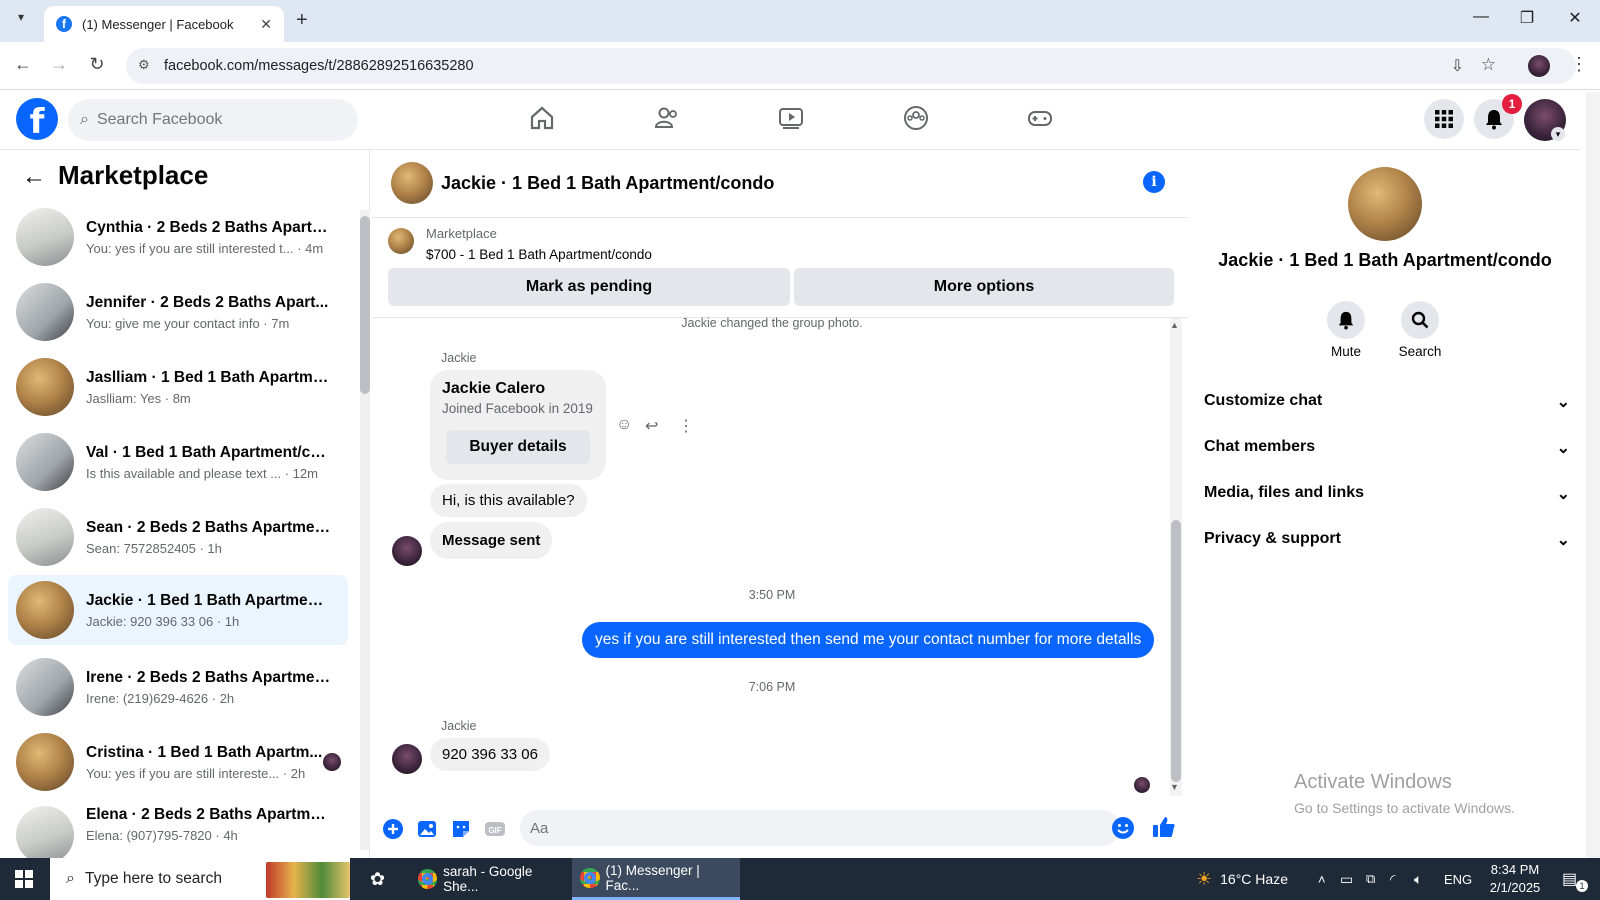  I want to click on buyer-details-button: Buyer details, so click(518, 447).